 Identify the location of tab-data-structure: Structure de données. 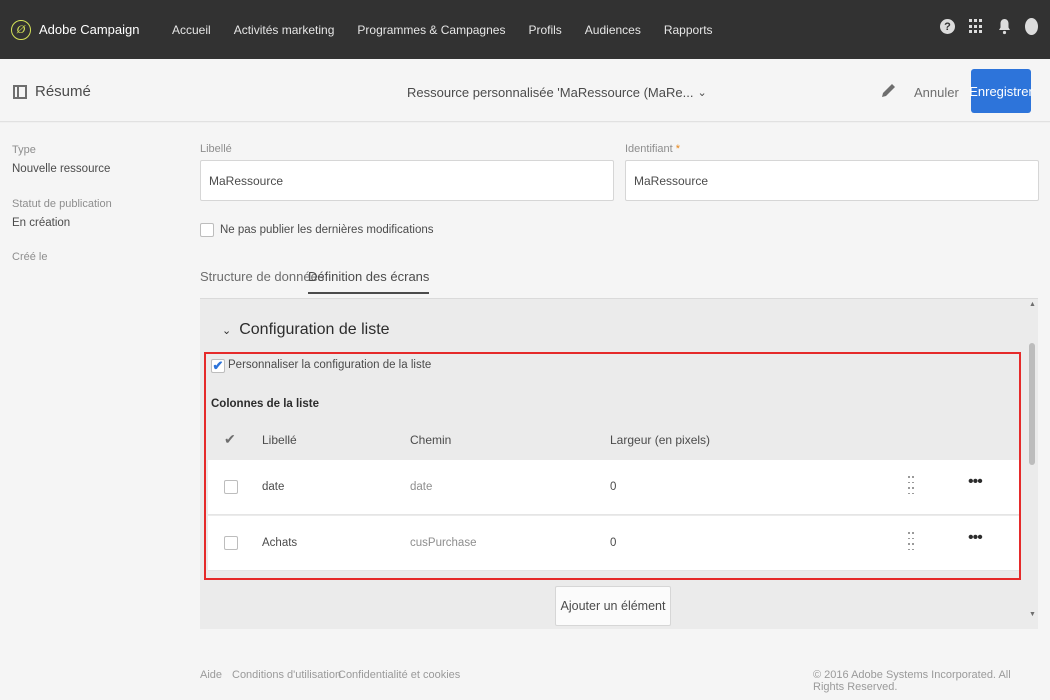
(262, 280).